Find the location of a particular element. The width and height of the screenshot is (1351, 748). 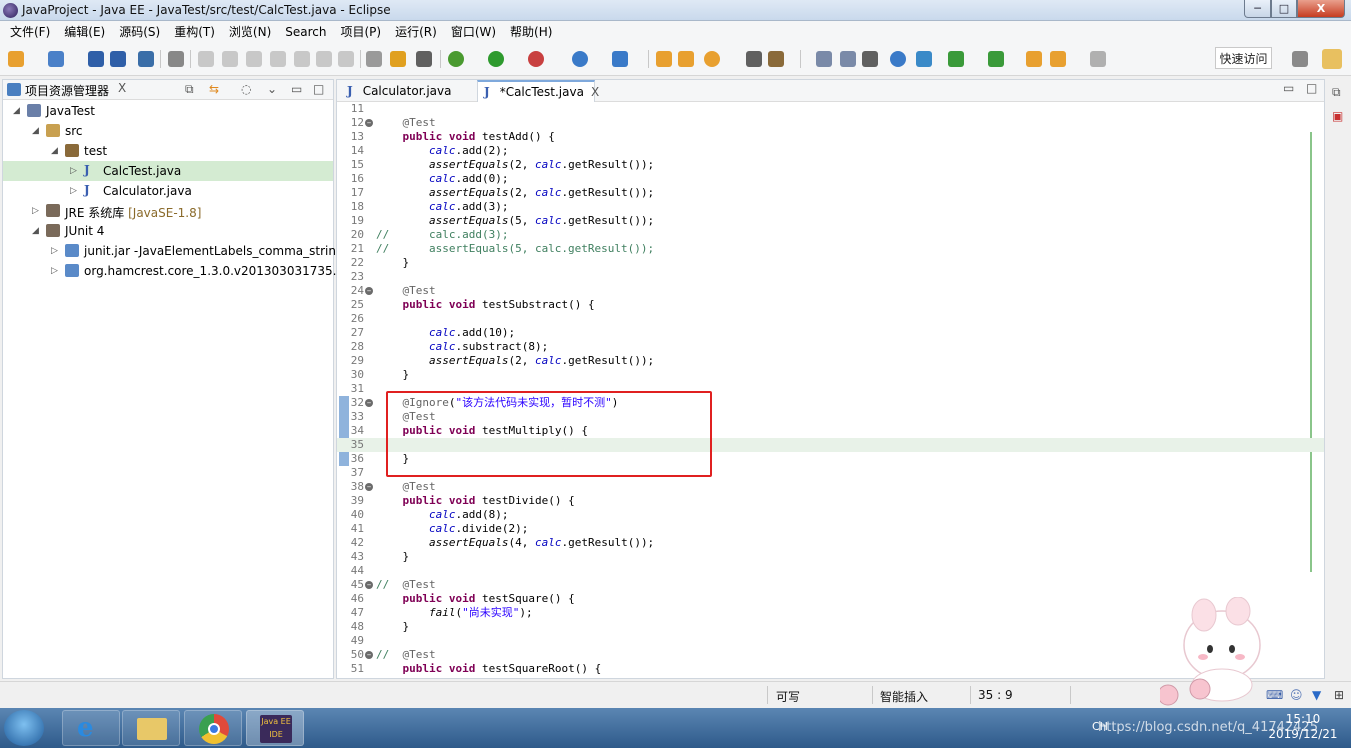

code-line: 12− @Test is located at coordinates (830, 123).